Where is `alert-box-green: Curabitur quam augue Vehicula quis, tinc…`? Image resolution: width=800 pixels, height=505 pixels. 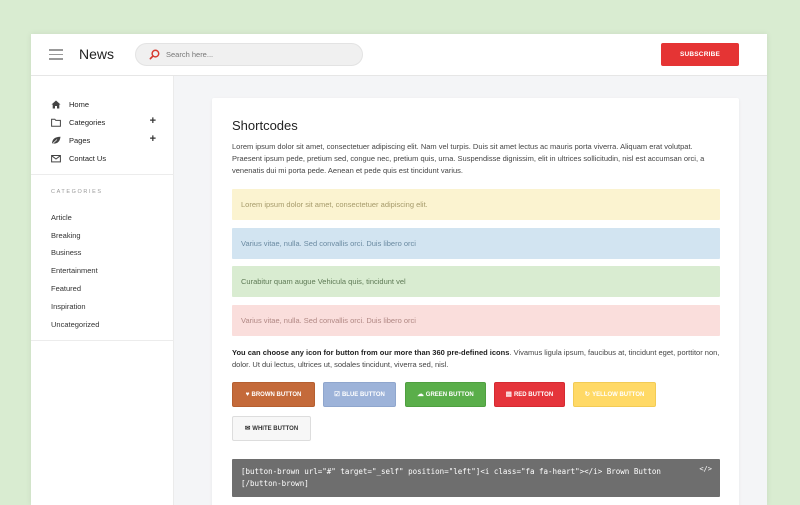 alert-box-green: Curabitur quam augue Vehicula quis, tinc… is located at coordinates (476, 281).